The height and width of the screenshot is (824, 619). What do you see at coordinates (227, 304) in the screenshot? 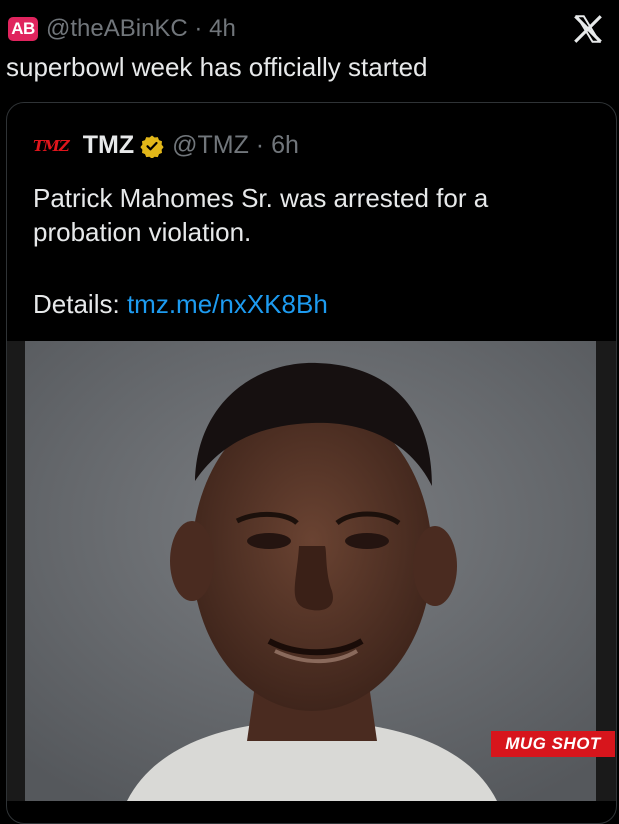
I see `details-link: tmz.me/nxXK8Bh` at bounding box center [227, 304].